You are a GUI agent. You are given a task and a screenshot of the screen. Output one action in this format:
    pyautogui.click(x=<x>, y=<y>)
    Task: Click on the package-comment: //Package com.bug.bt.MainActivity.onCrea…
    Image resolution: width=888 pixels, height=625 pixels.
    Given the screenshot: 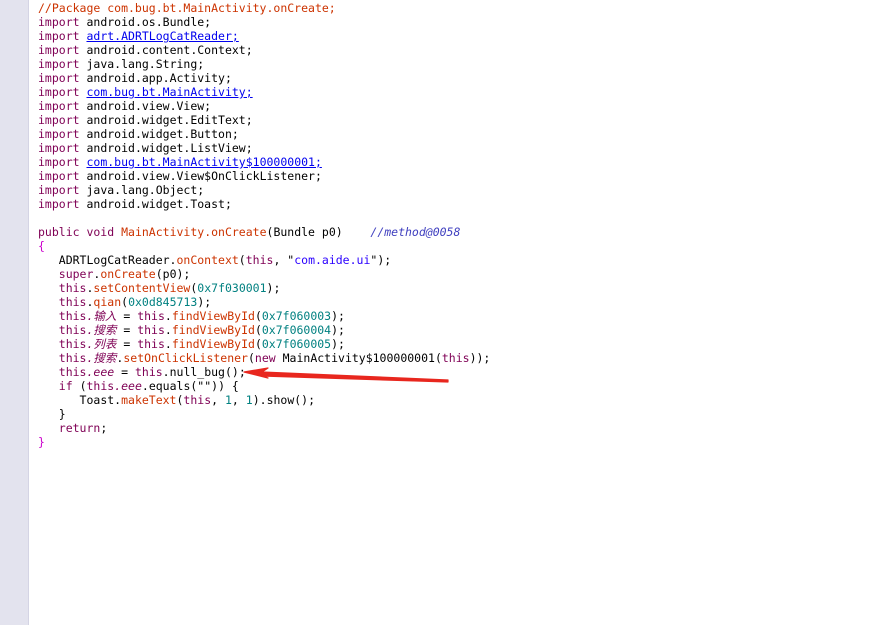 What is the action you would take?
    pyautogui.click(x=187, y=8)
    